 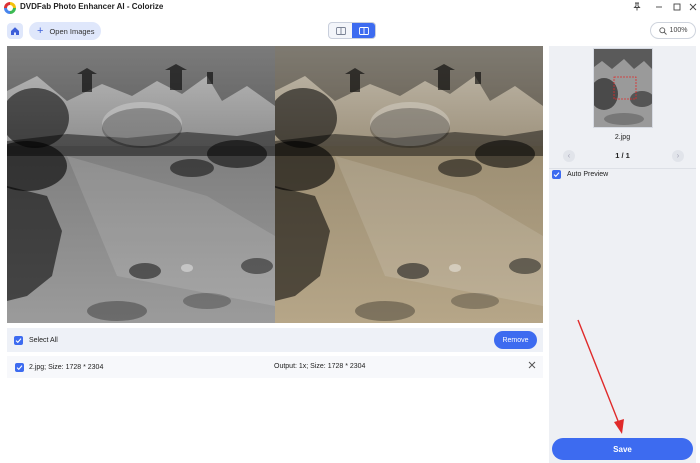 I want to click on zoom-level: 100%, so click(x=678, y=30).